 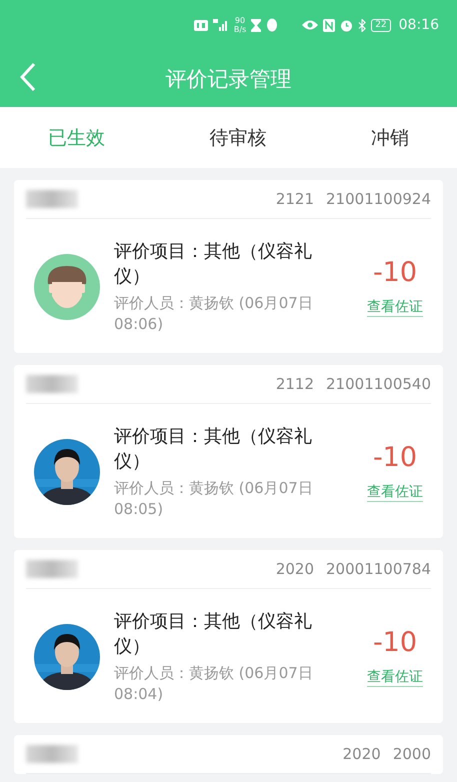 What do you see at coordinates (347, 25) in the screenshot?
I see `alarm-icon` at bounding box center [347, 25].